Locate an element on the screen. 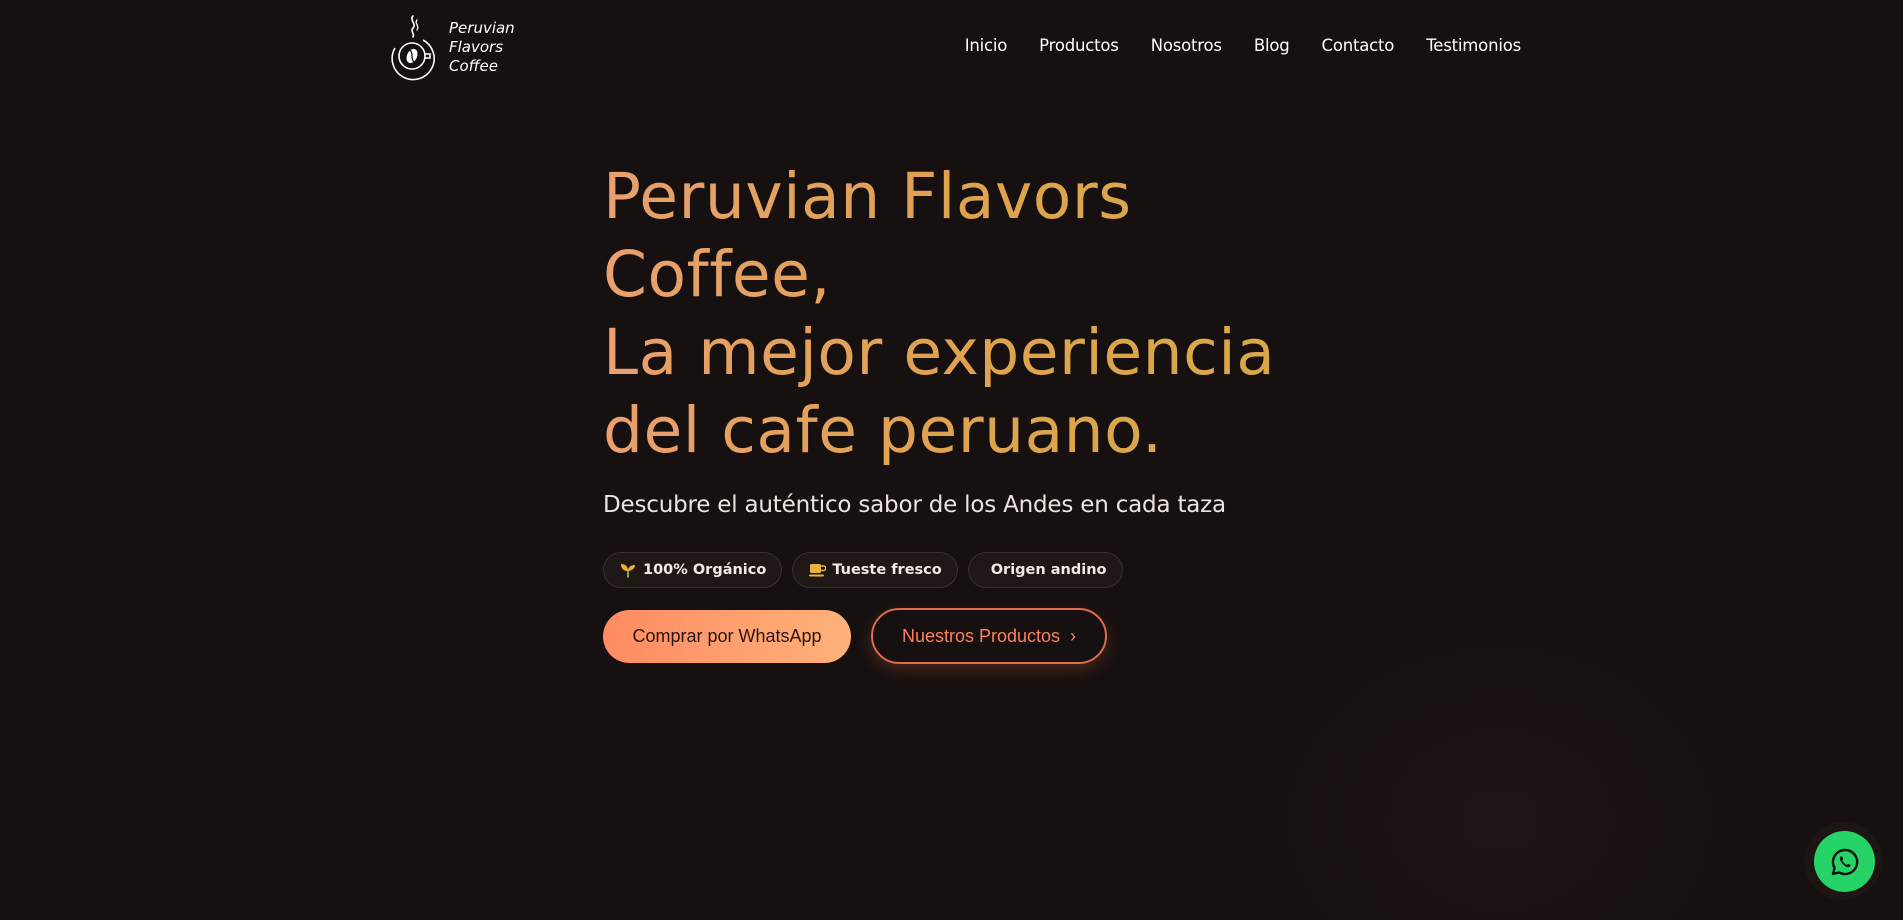 This screenshot has height=920, width=1903. badge-fresh-roast: Tueste fresco is located at coordinates (875, 570).